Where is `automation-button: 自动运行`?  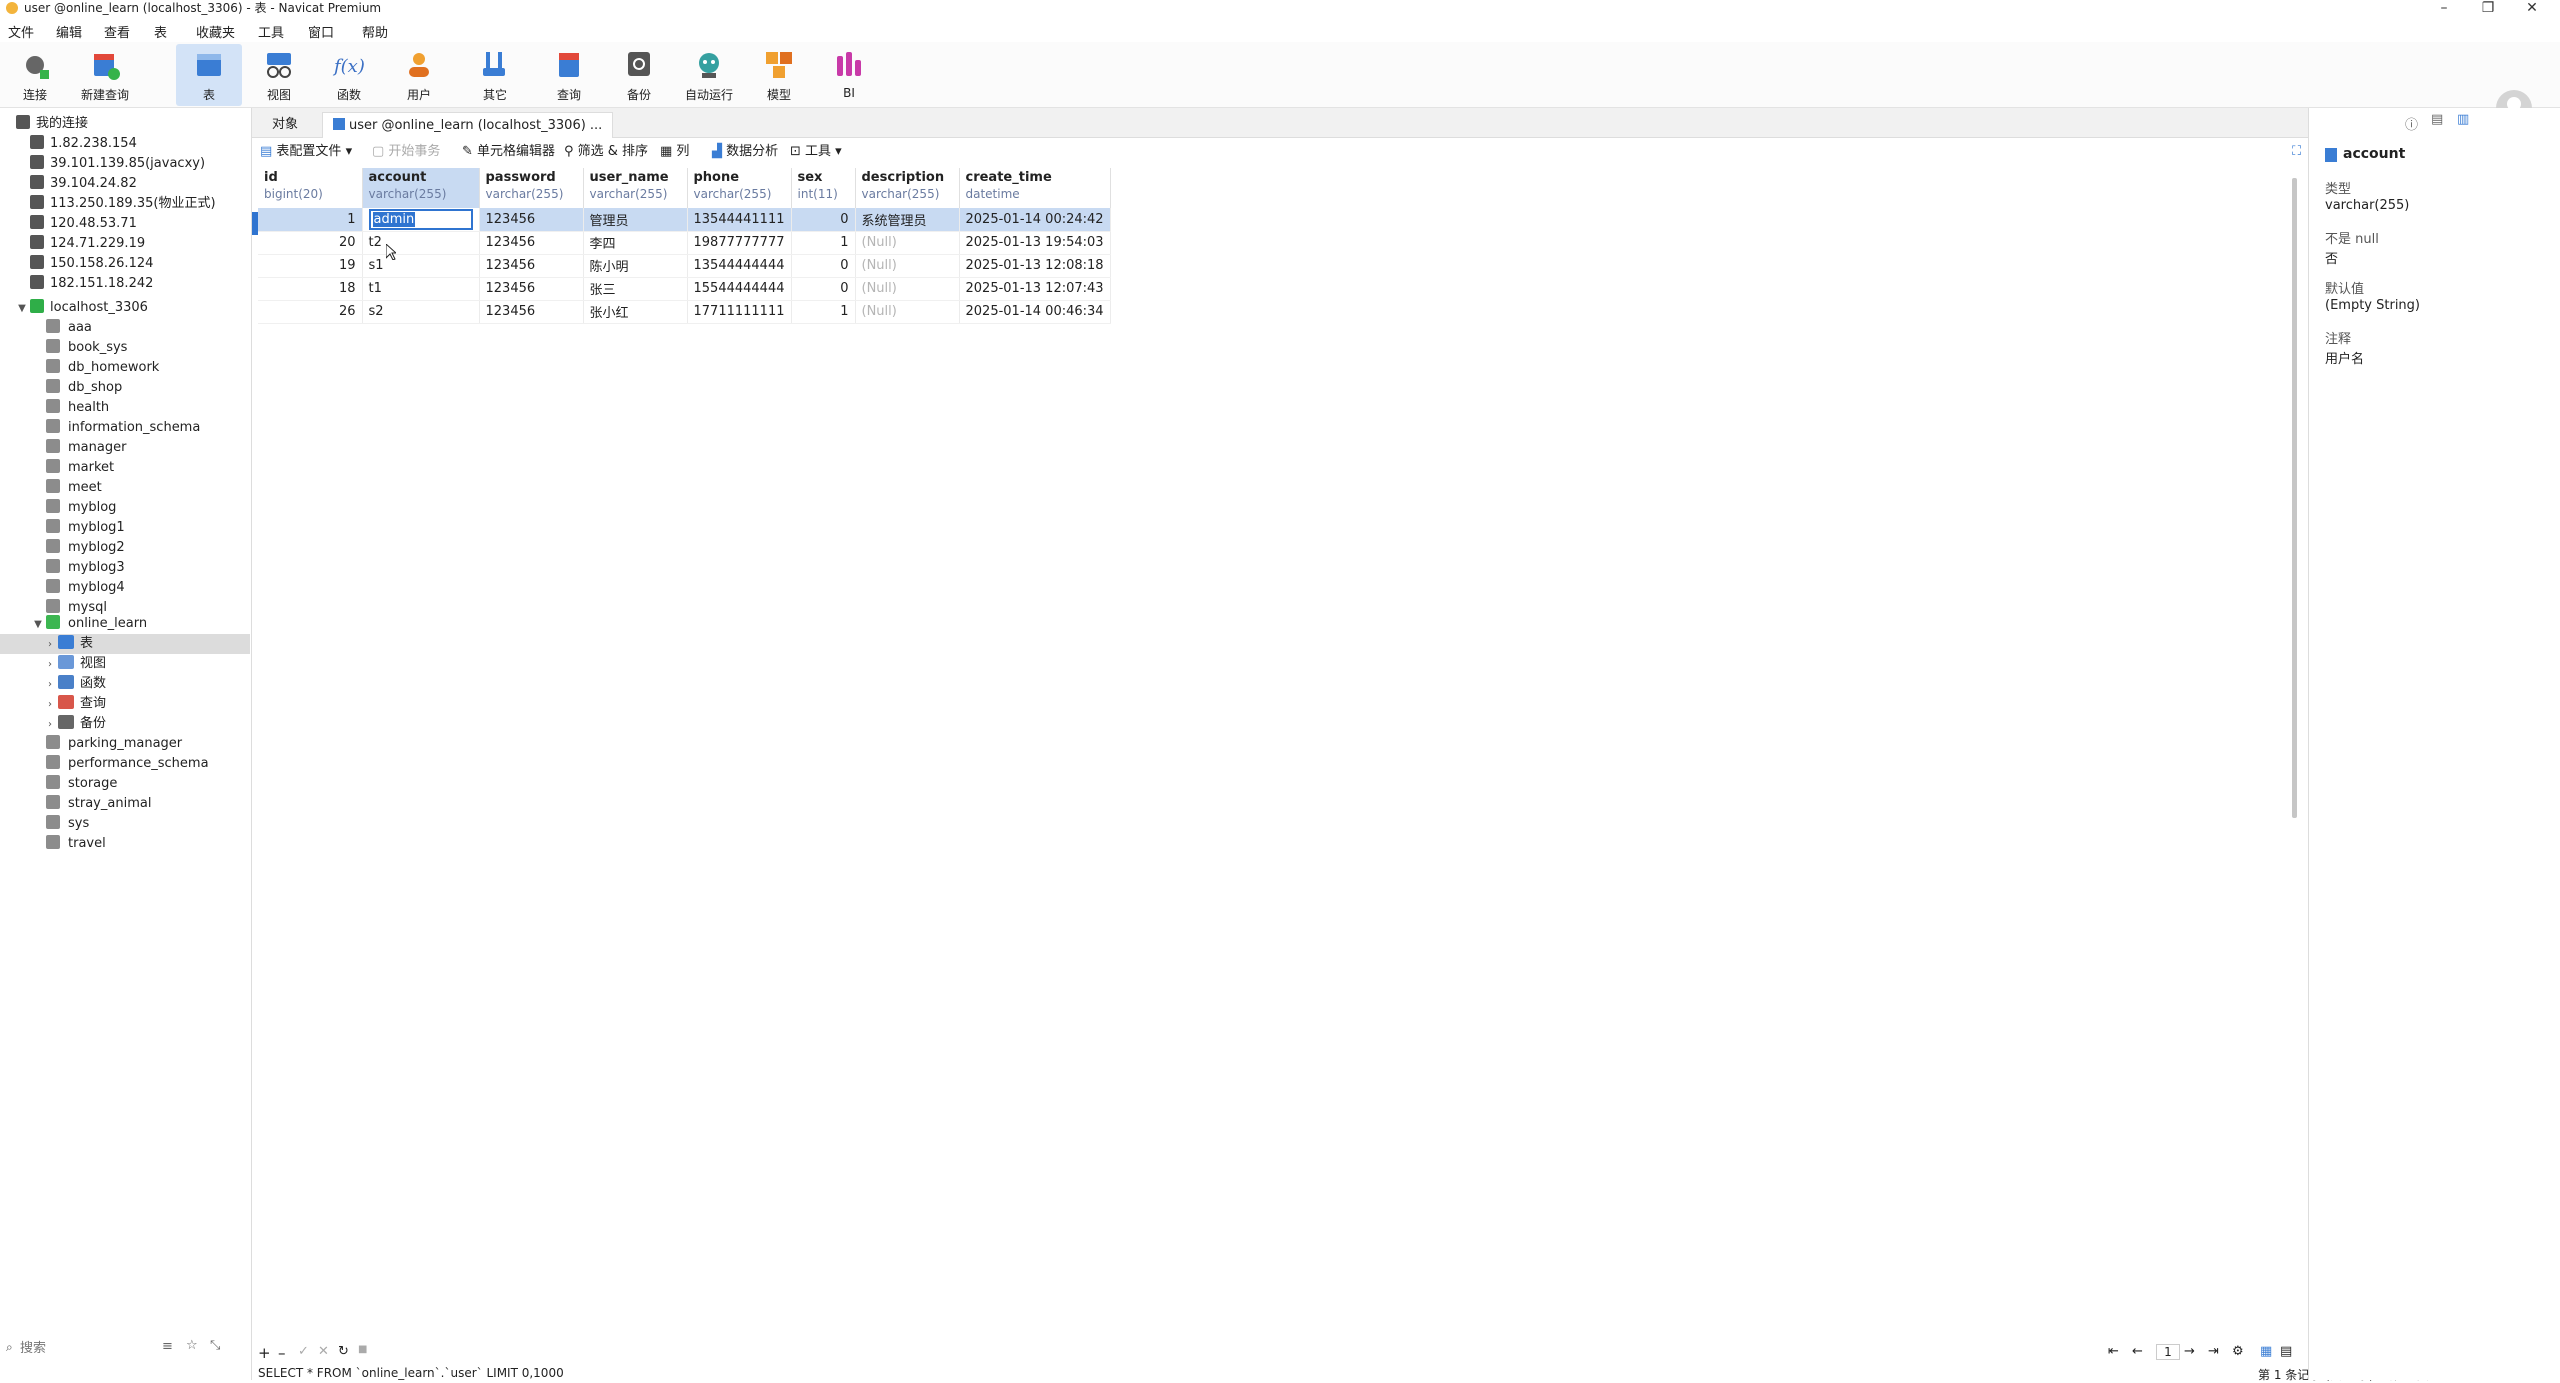 automation-button: 自动运行 is located at coordinates (709, 75).